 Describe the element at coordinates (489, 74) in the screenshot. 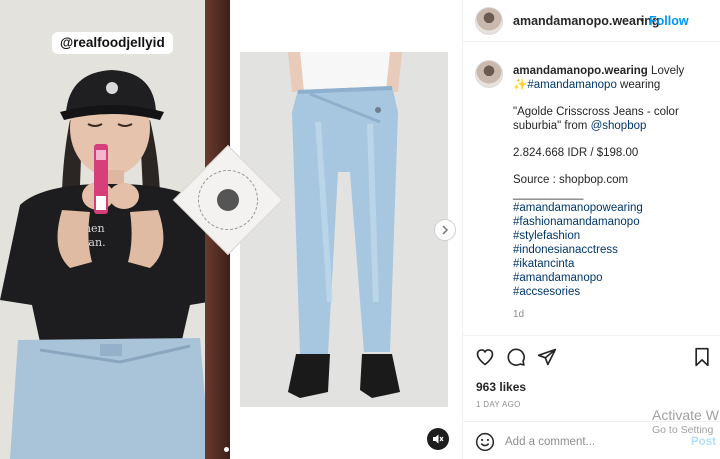

I see `caption-avatar` at that location.